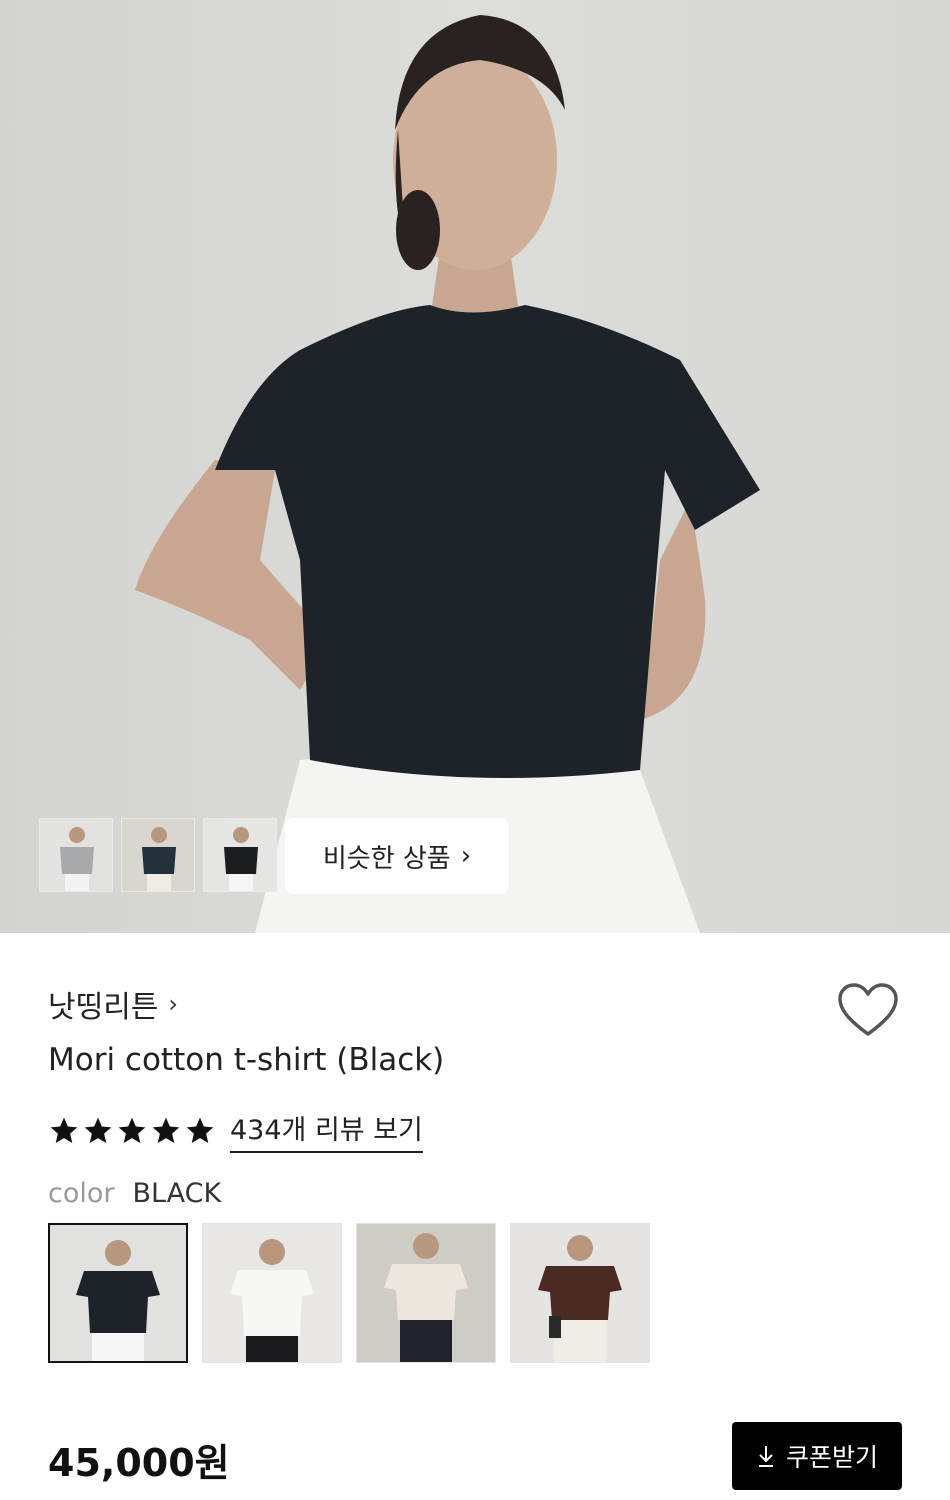 This screenshot has width=950, height=1500. I want to click on wishlist-heart-icon, so click(868, 1011).